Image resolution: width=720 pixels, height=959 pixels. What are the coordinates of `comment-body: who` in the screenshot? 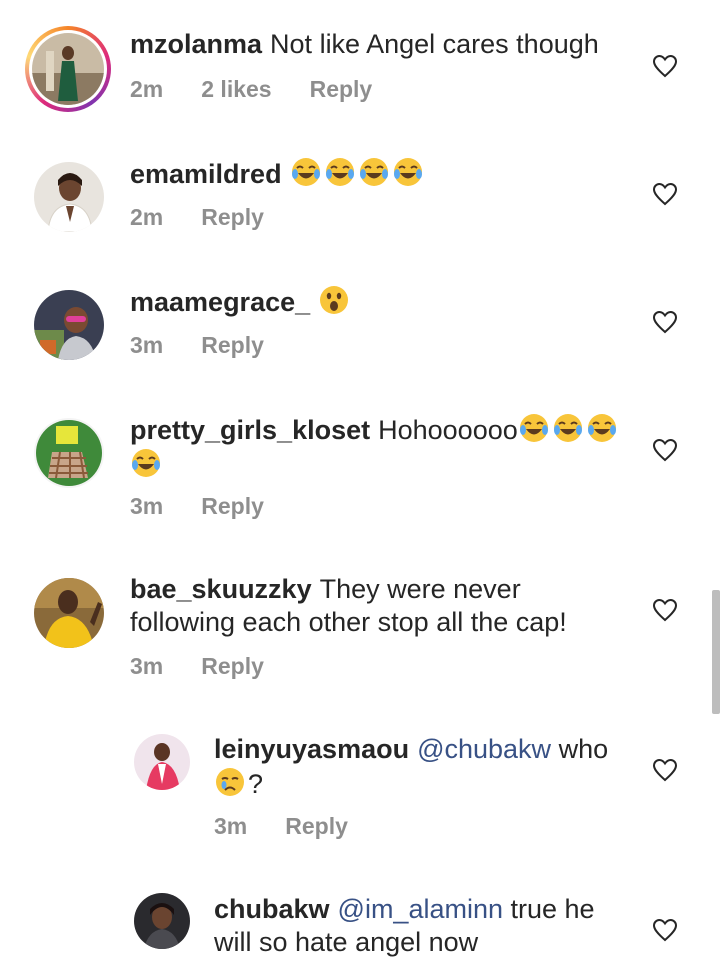 It's located at (580, 749).